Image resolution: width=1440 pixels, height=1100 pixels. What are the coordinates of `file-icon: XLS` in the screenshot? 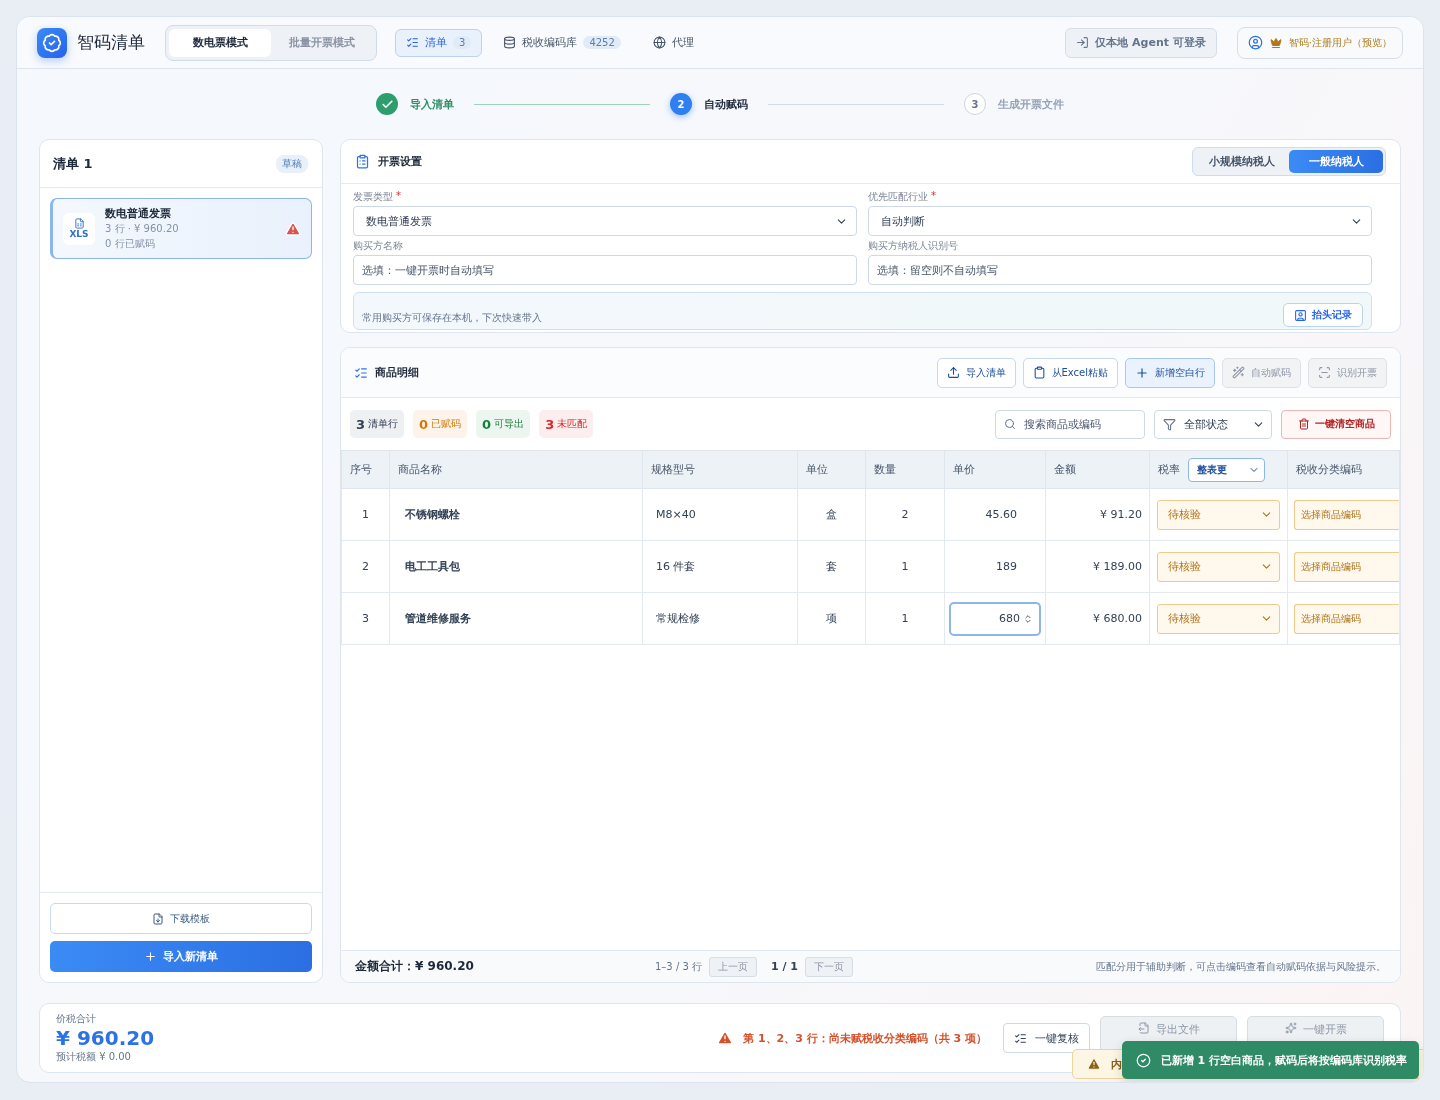 It's located at (79, 228).